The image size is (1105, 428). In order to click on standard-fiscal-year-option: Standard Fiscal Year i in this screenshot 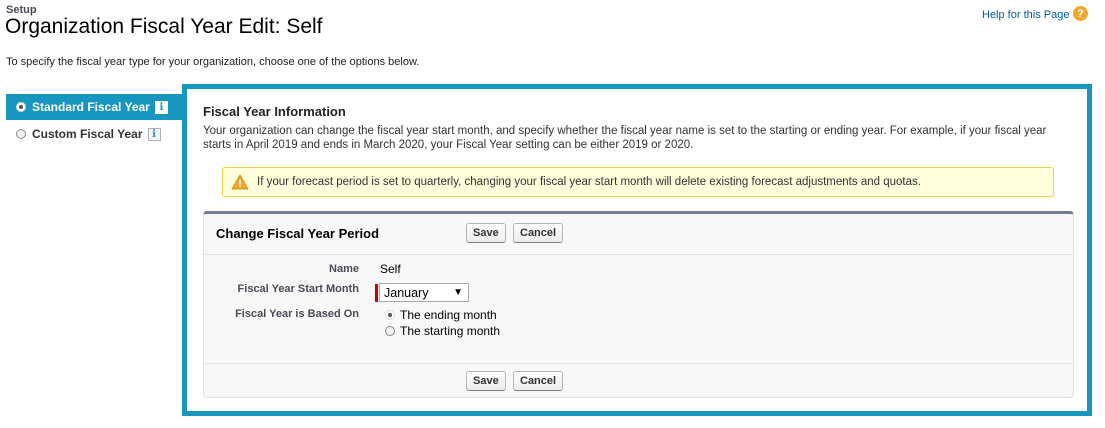, I will do `click(94, 107)`.